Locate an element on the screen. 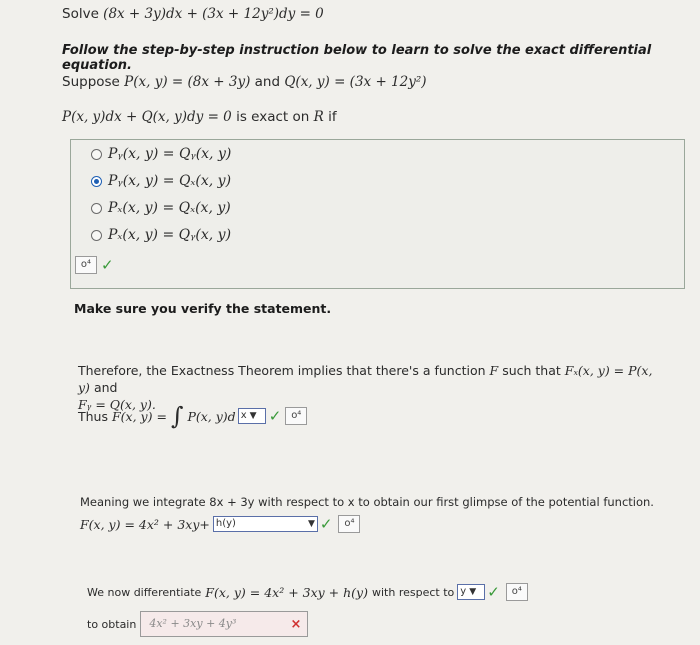 Image resolution: width=700 pixels, height=645 pixels. option-feedback: o⁴ ✓ is located at coordinates (94, 265).